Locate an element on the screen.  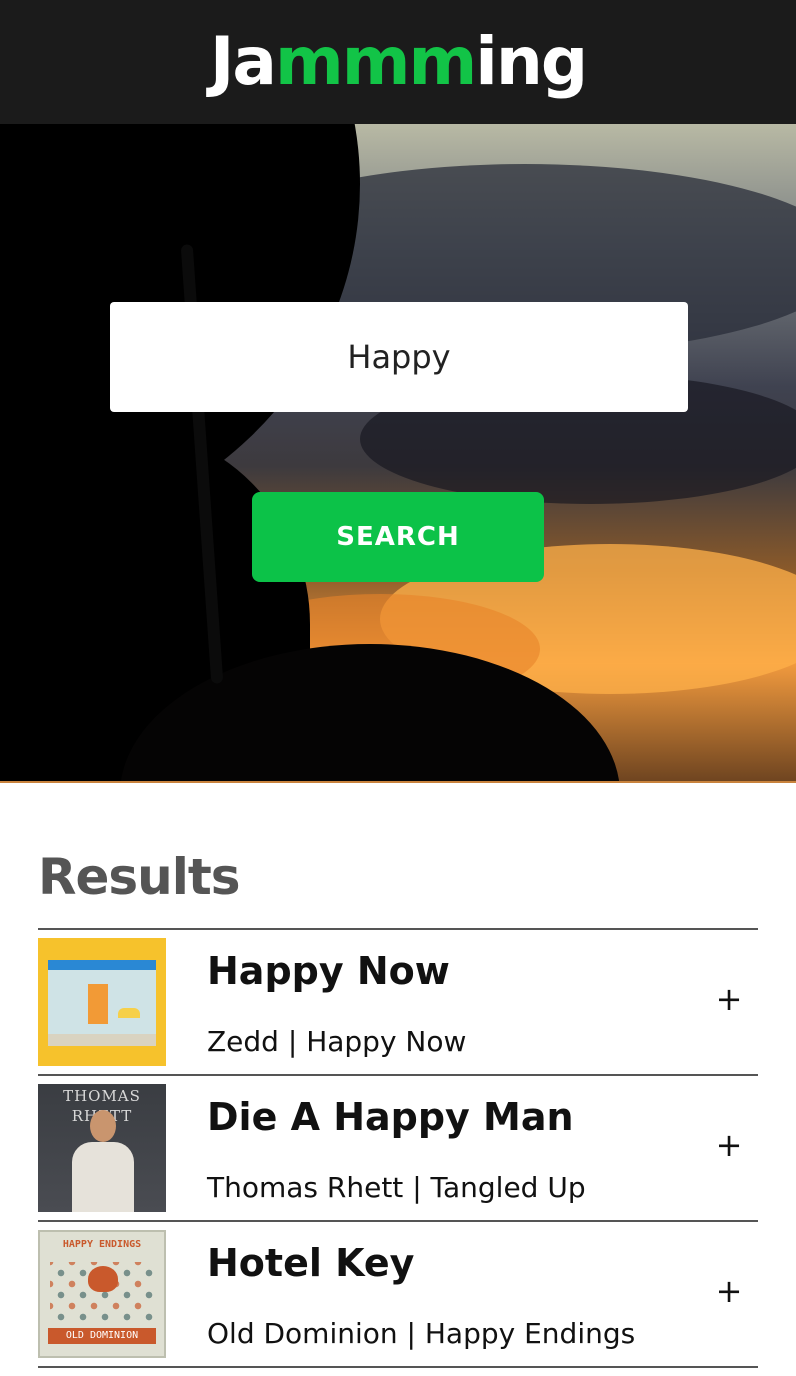
track-row: Happy Now Zedd | Happy Now + is located at coordinates (398, 1003).